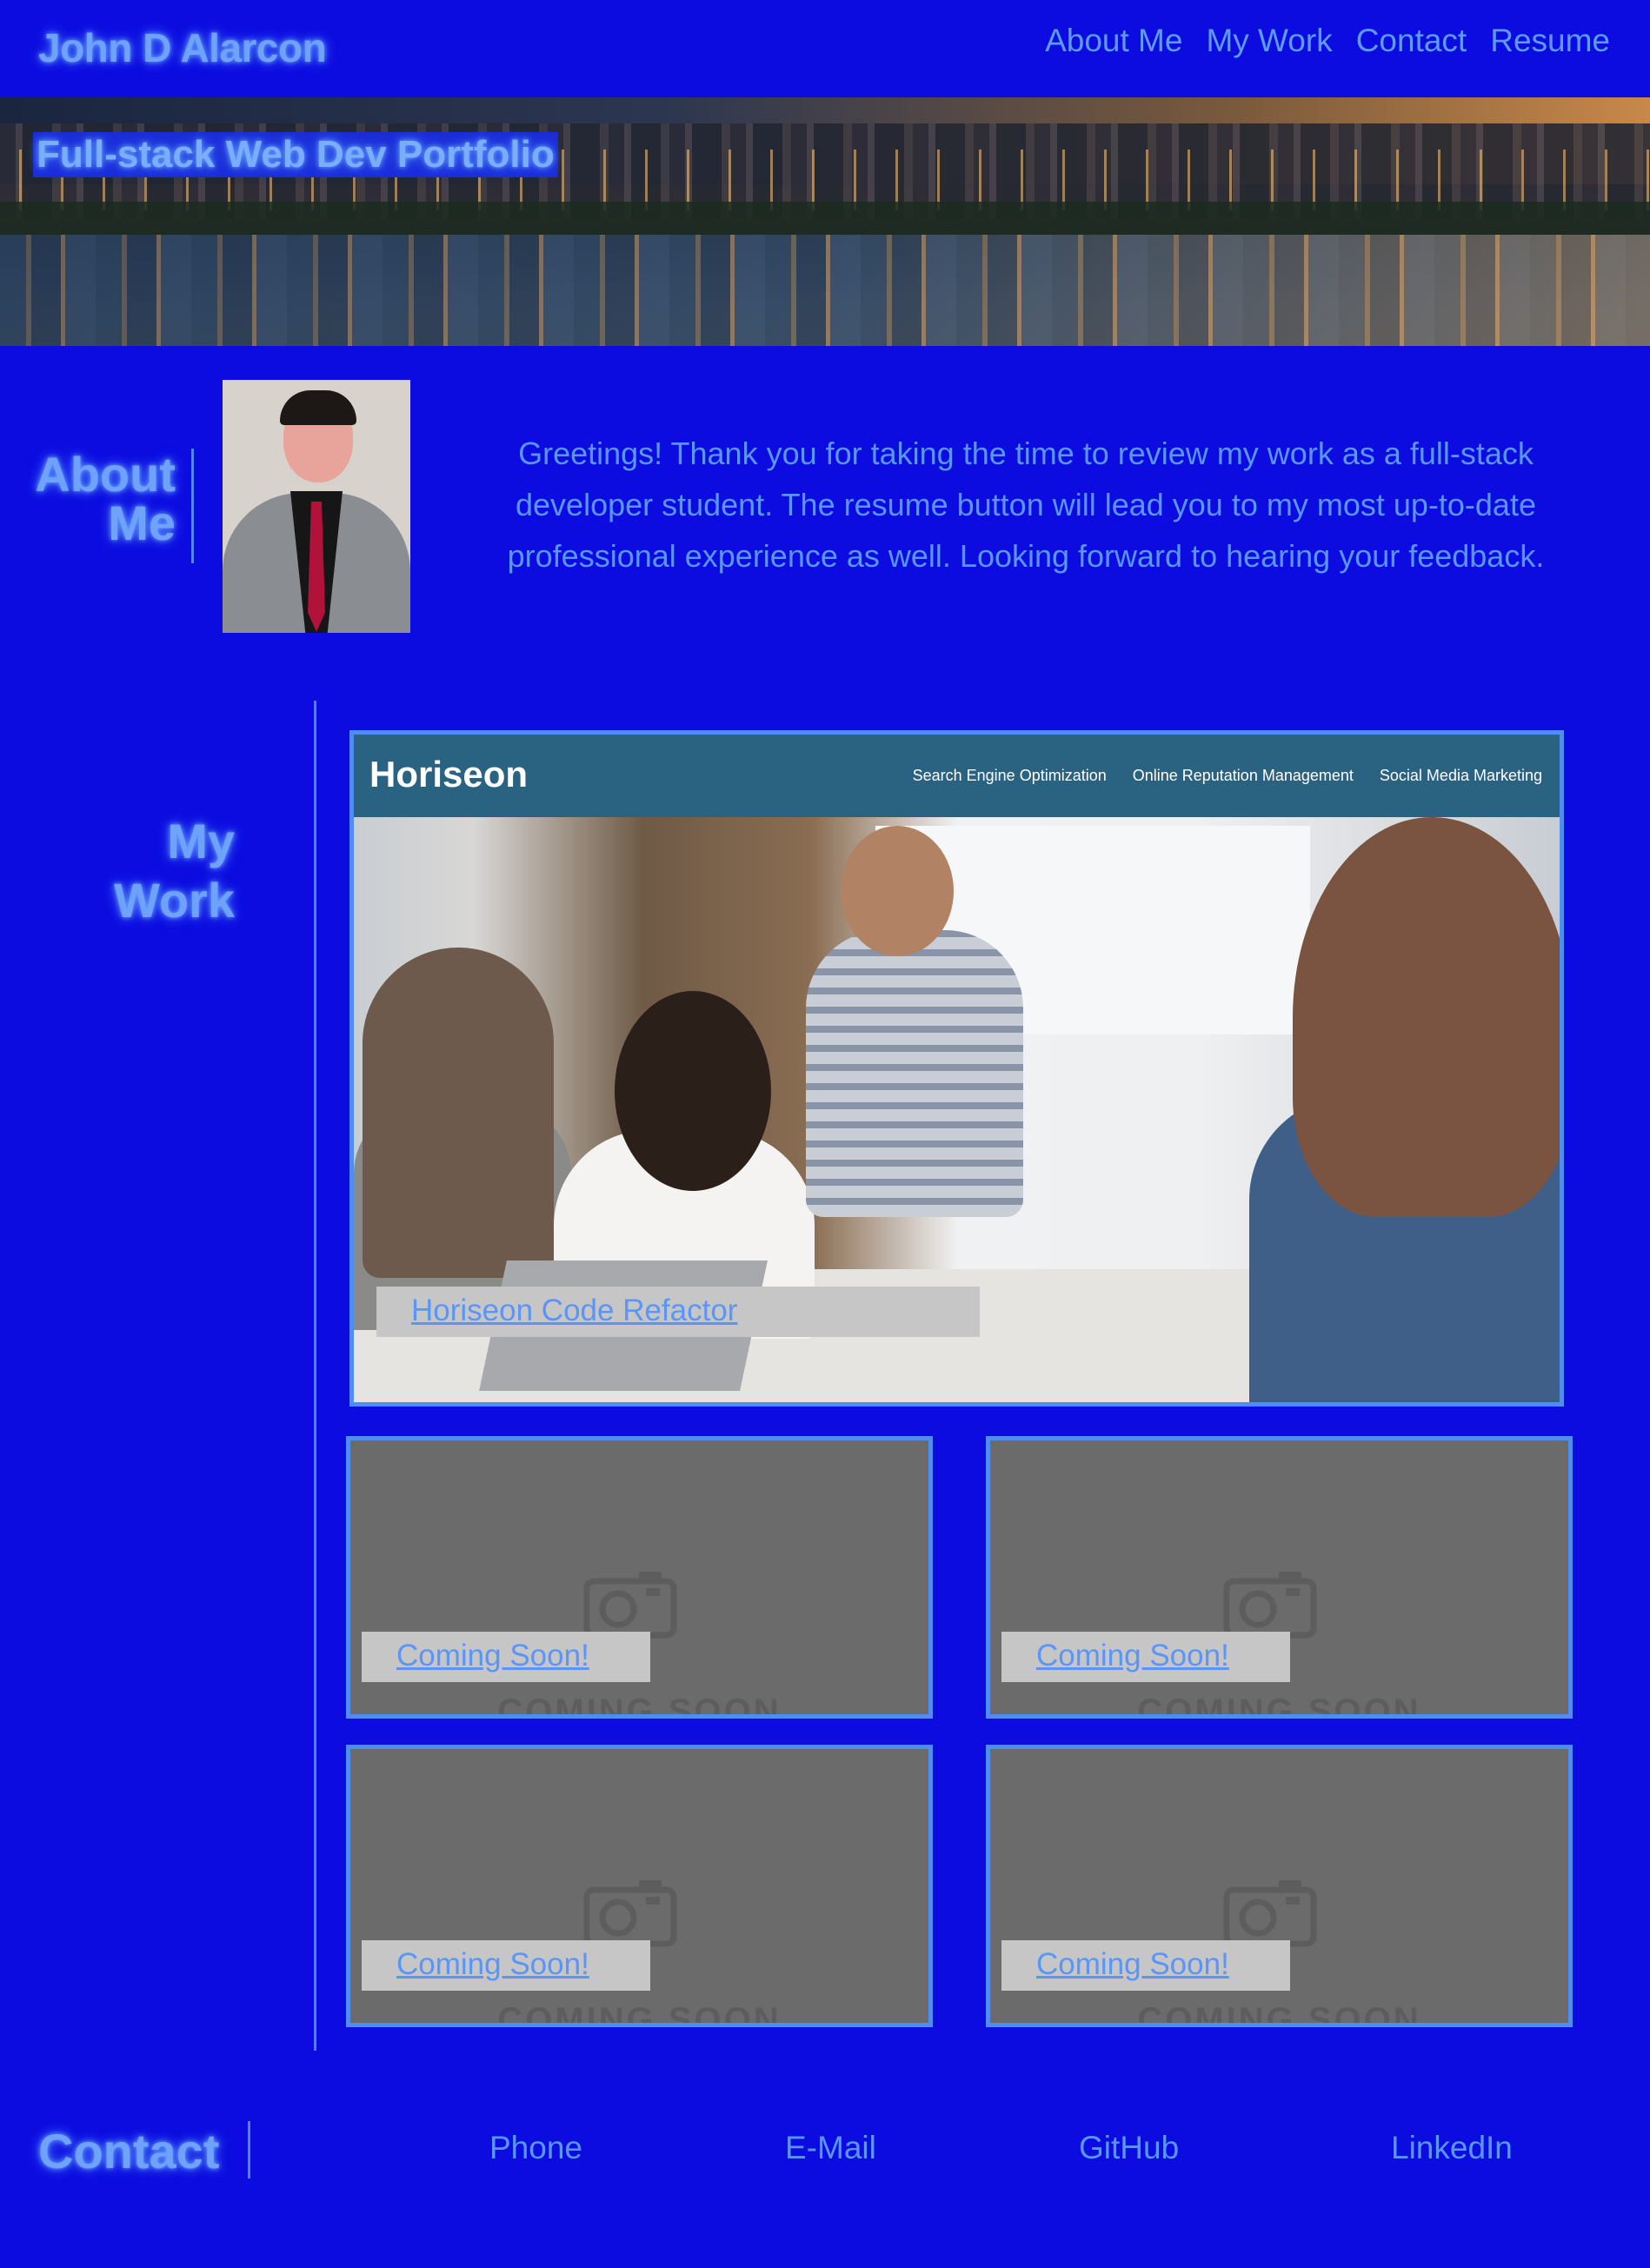 Image resolution: width=1650 pixels, height=2268 pixels. I want to click on photo-person-3-body, so click(915, 1073).